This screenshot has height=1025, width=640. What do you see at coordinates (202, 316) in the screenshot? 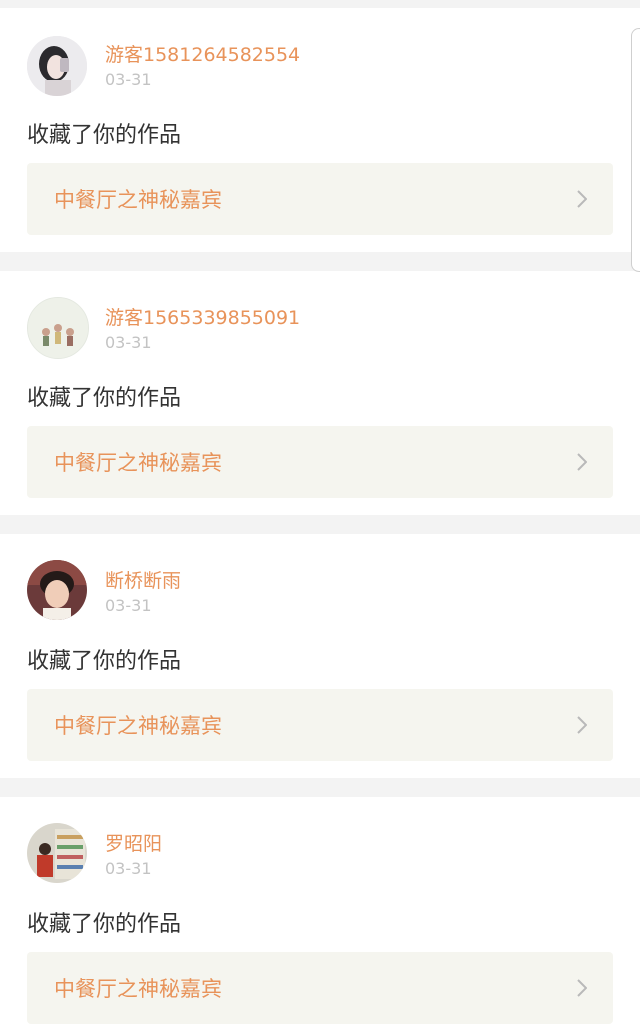
I see `username: 游客1565339855091` at bounding box center [202, 316].